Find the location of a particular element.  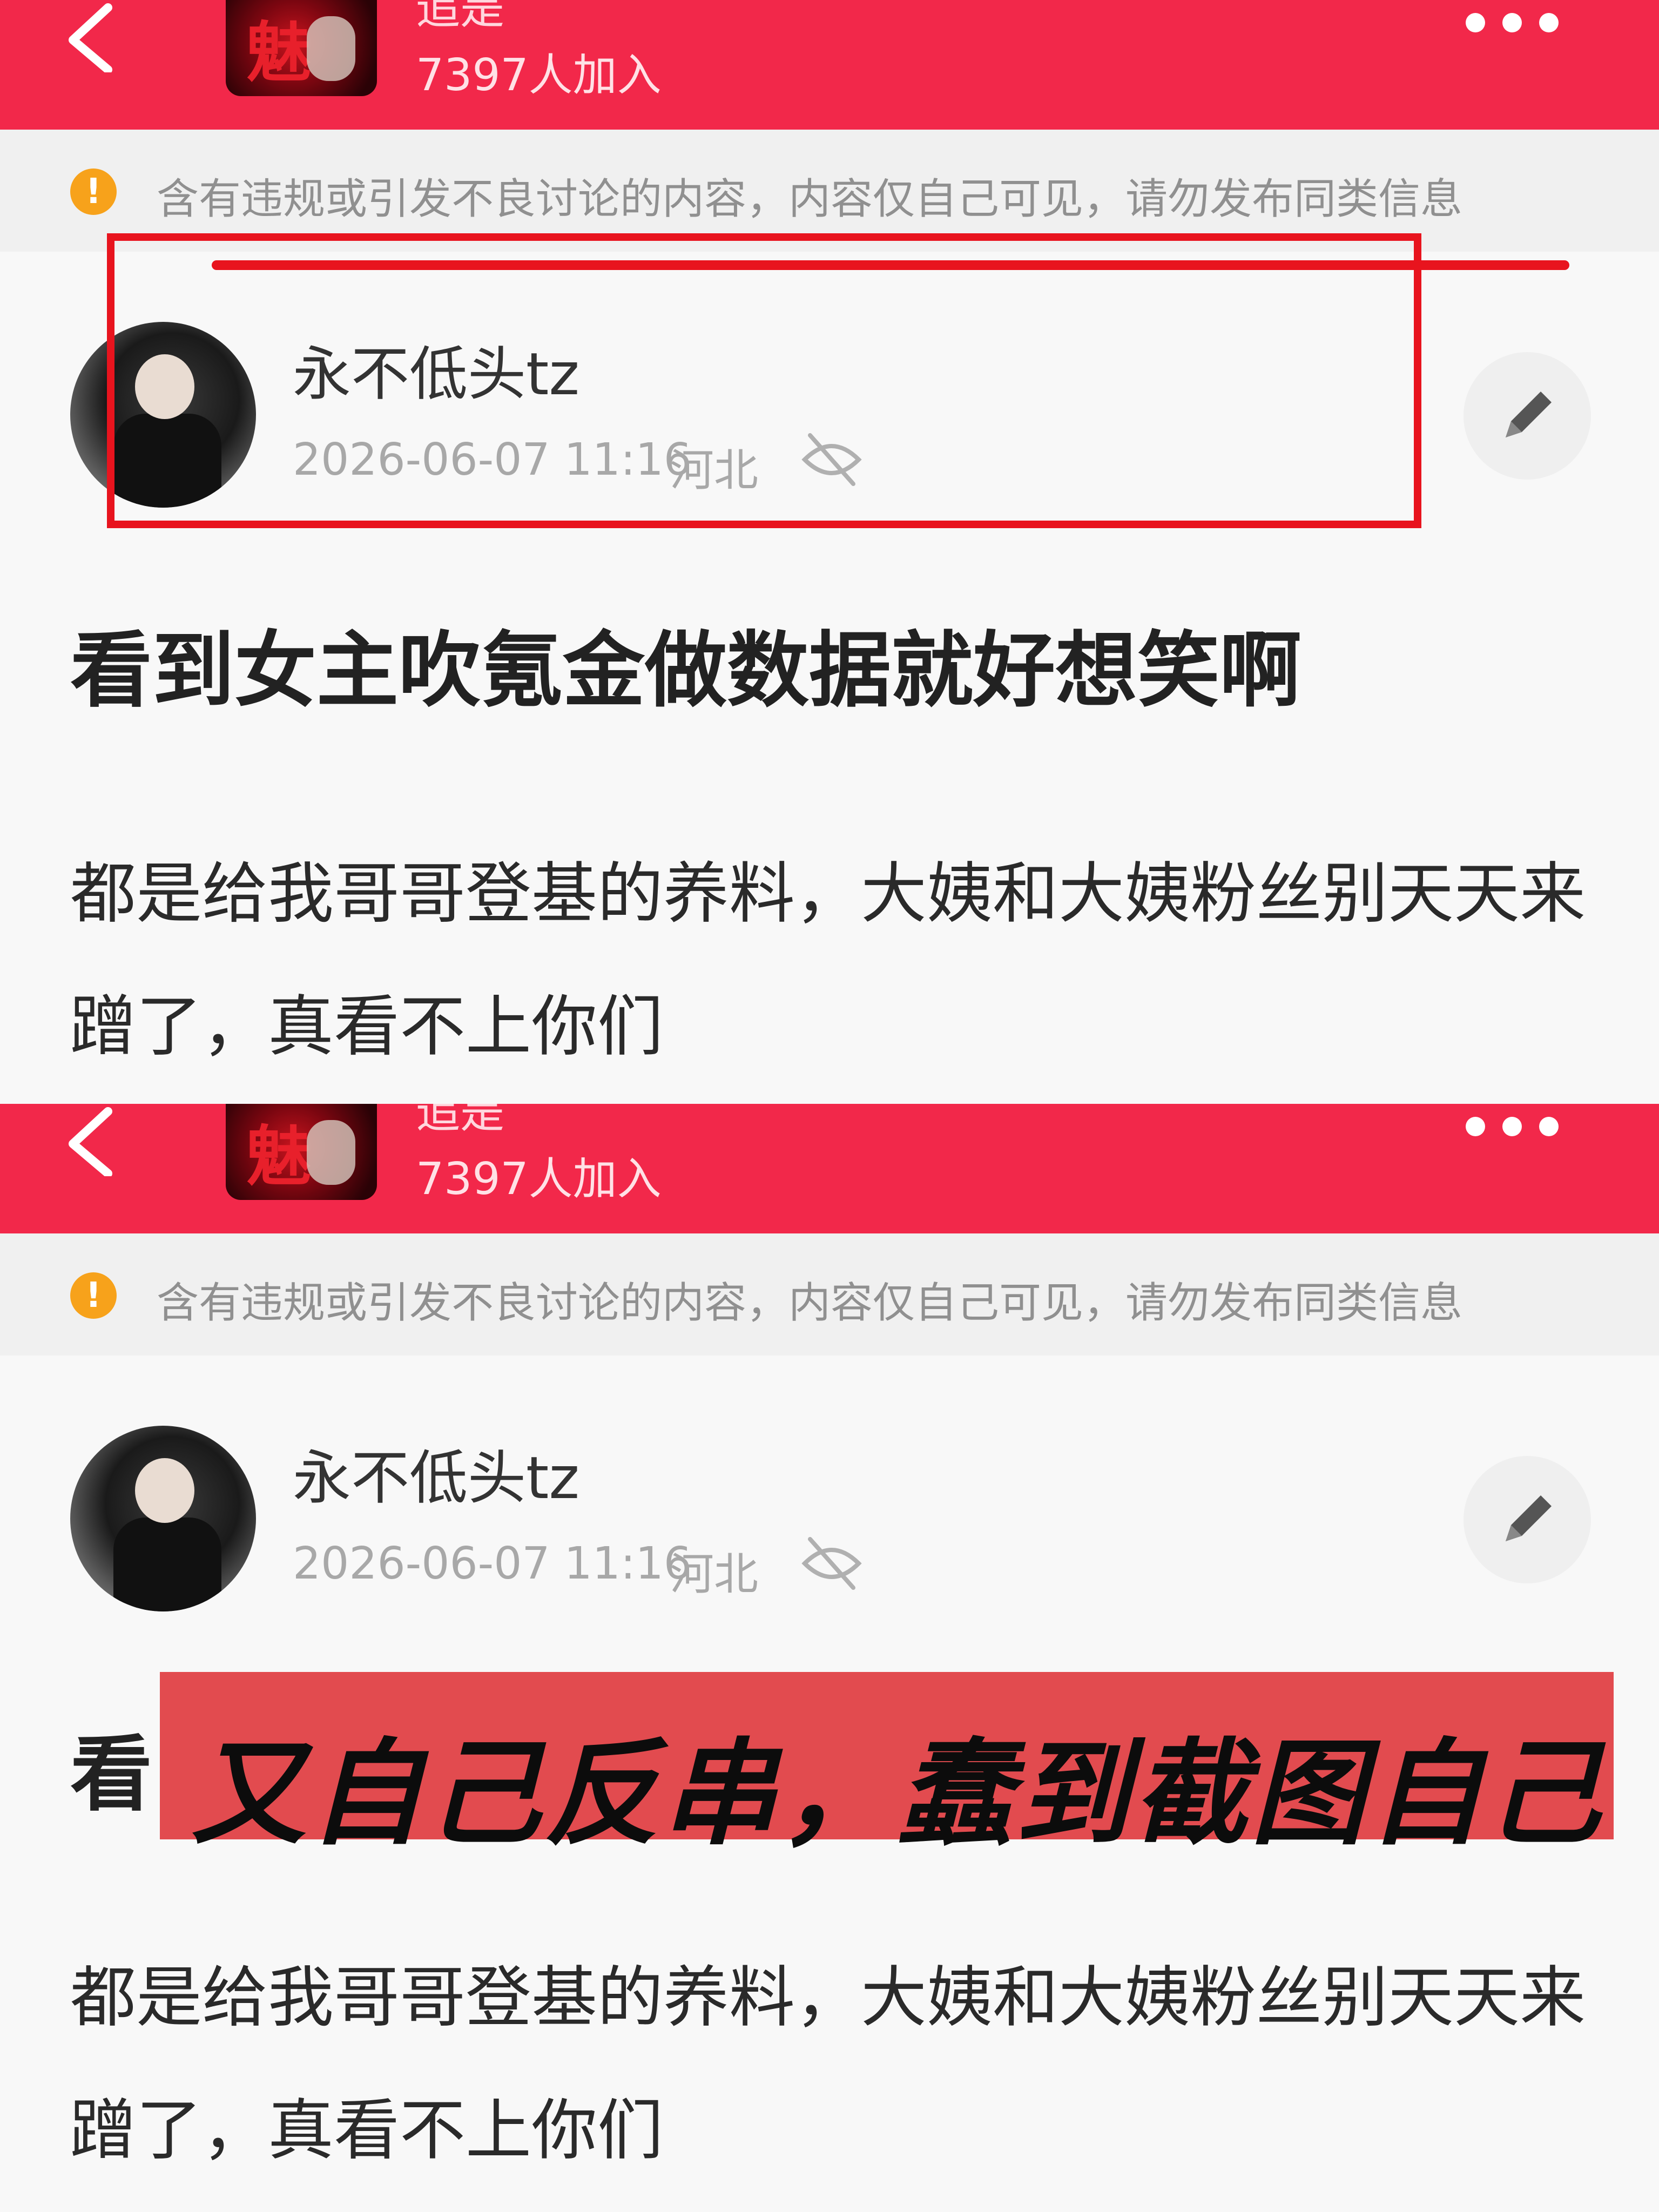

hidden-eye-icon is located at coordinates (831, 1563).